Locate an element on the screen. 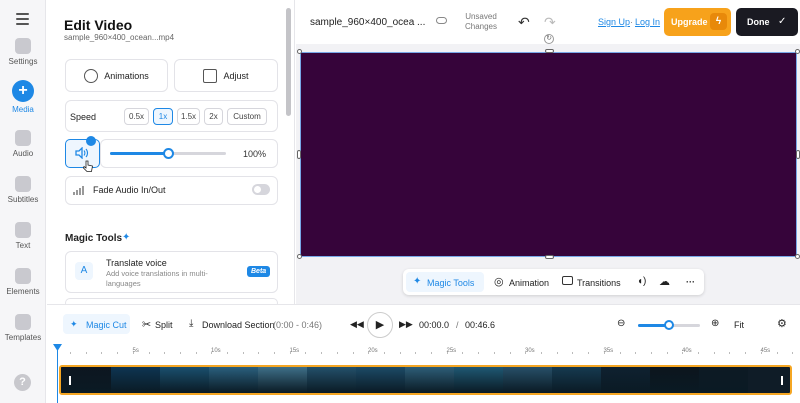 The image size is (800, 403). playhead is located at coordinates (57, 373).